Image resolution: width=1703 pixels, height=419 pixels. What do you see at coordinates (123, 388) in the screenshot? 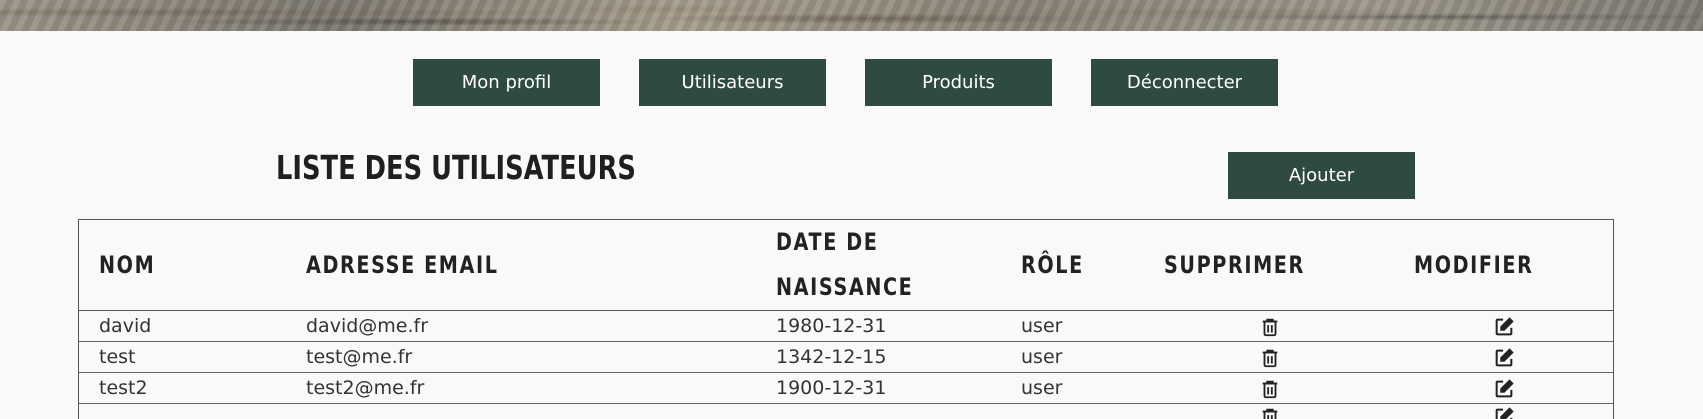
I see `cell-name: test2` at bounding box center [123, 388].